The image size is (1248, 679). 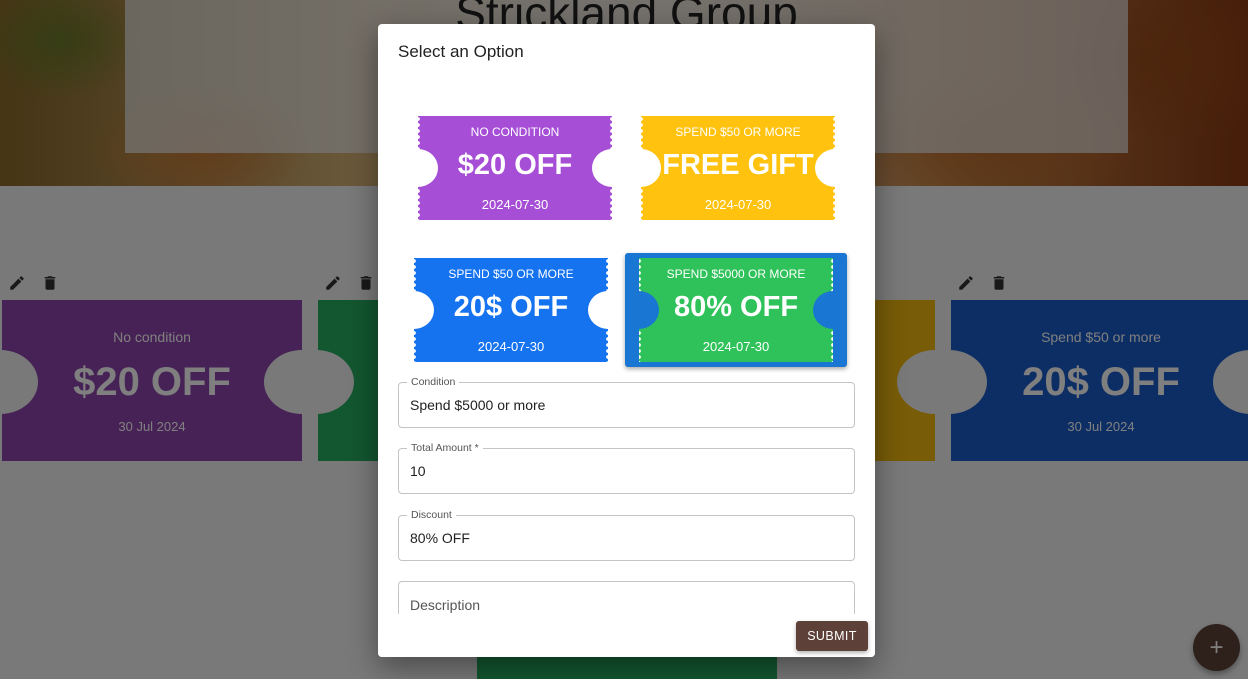 I want to click on submit-button: SUBMIT, so click(x=832, y=636).